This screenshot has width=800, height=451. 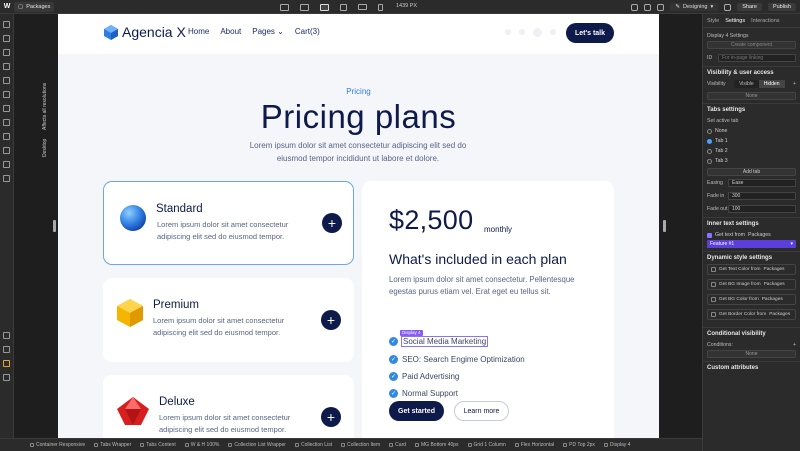 I want to click on lets-talk-button: Let's talk, so click(x=590, y=33).